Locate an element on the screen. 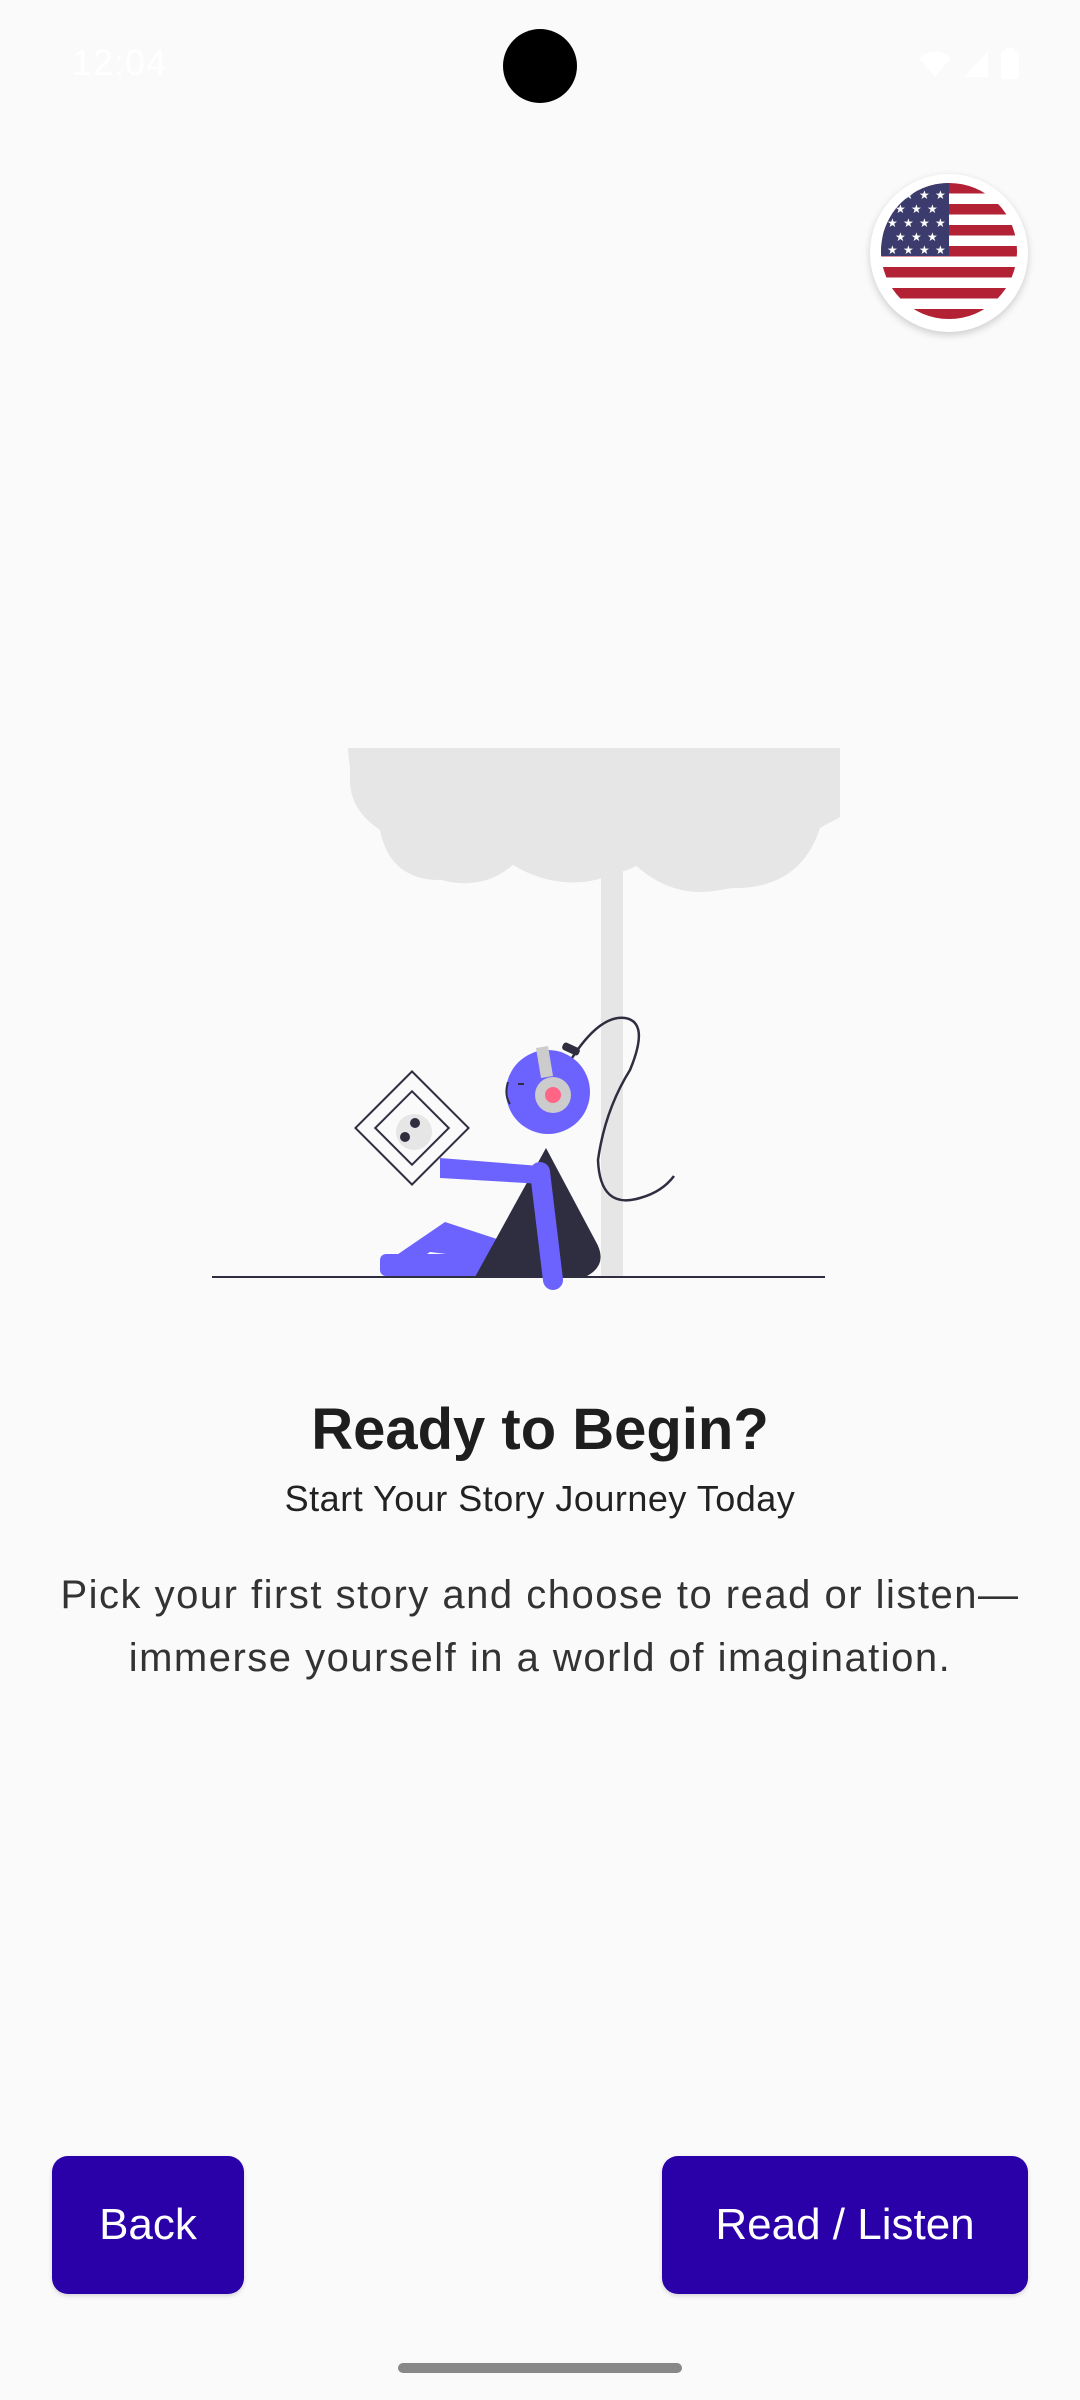  signal-icon is located at coordinates (976, 64).